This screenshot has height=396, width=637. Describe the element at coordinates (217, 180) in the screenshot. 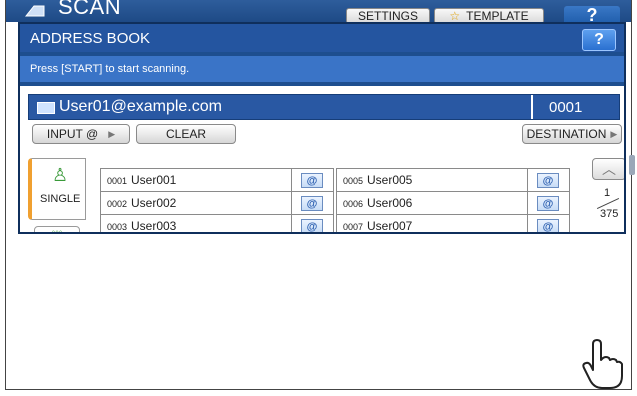

I see `address-entry-0001: 0001 User001 @` at that location.